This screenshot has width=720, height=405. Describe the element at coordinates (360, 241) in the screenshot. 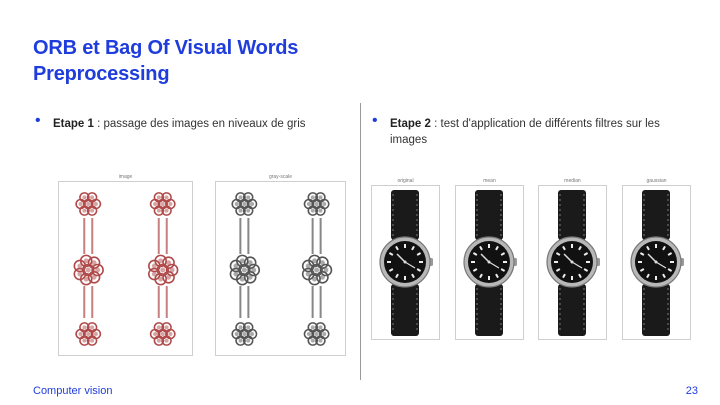

I see `column-divider` at that location.